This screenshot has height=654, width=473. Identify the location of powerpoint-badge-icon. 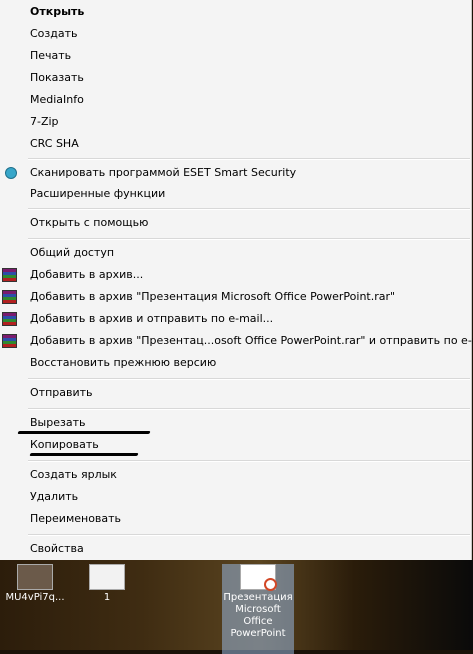
(270, 584).